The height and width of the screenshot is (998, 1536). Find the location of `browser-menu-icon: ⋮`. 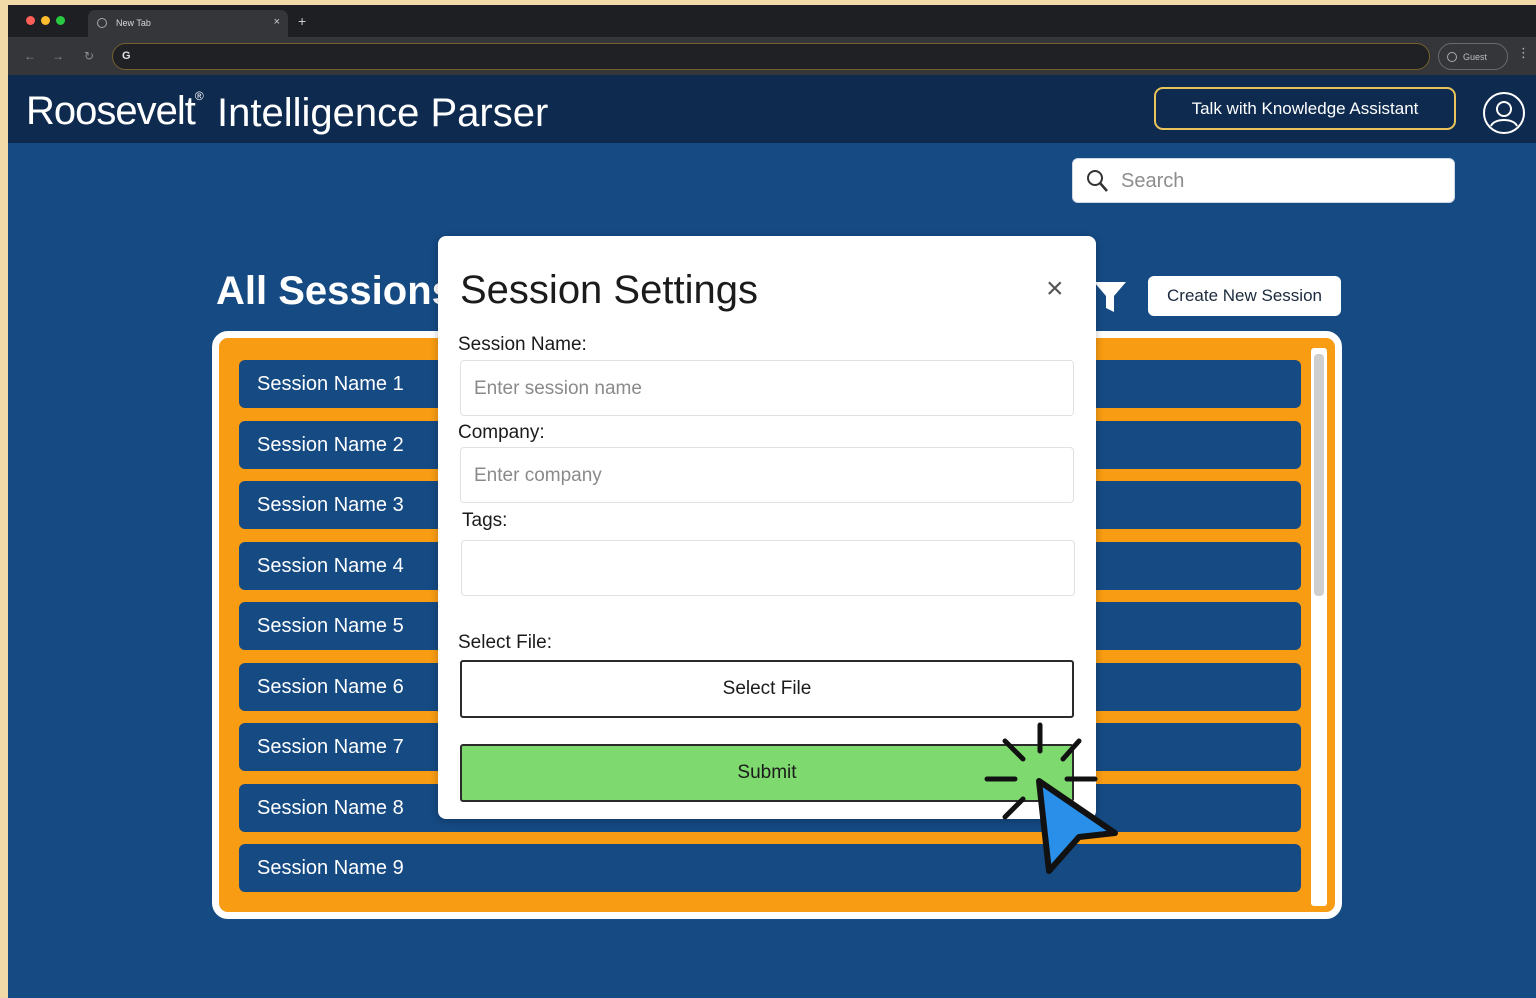

browser-menu-icon: ⋮ is located at coordinates (1523, 53).